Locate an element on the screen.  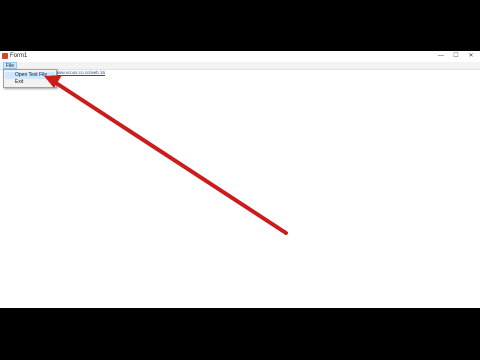
menu-item-open-text-file: Open Text File is located at coordinates (30, 75).